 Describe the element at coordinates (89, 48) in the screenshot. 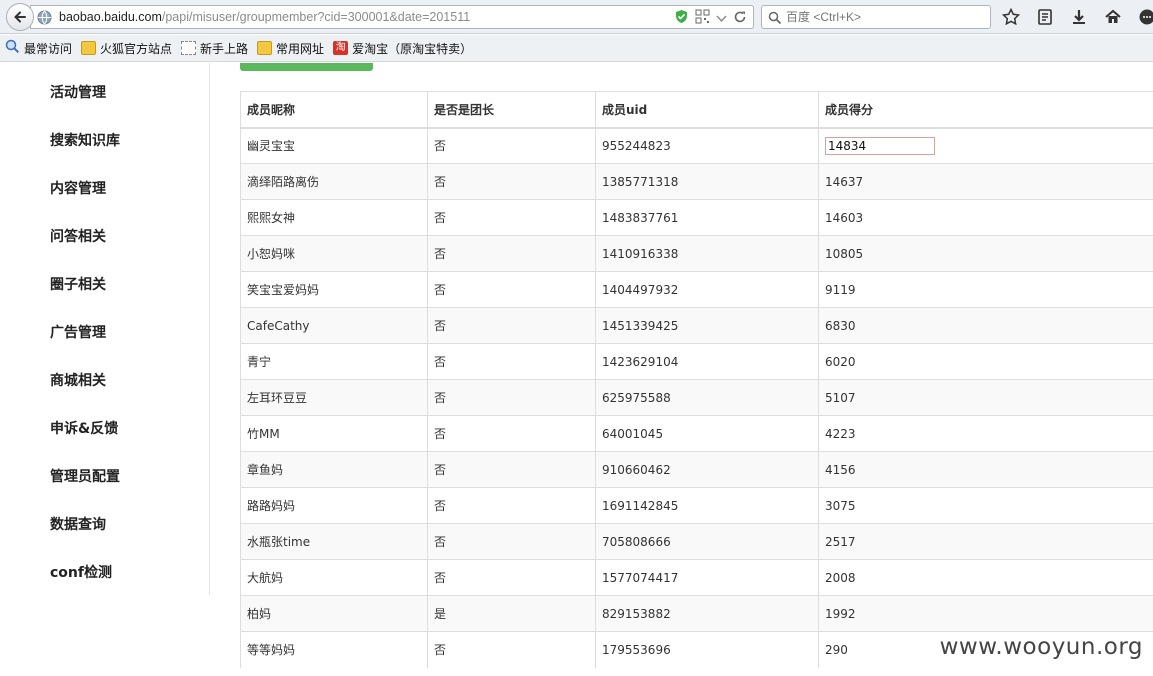

I see `folder-icon` at that location.